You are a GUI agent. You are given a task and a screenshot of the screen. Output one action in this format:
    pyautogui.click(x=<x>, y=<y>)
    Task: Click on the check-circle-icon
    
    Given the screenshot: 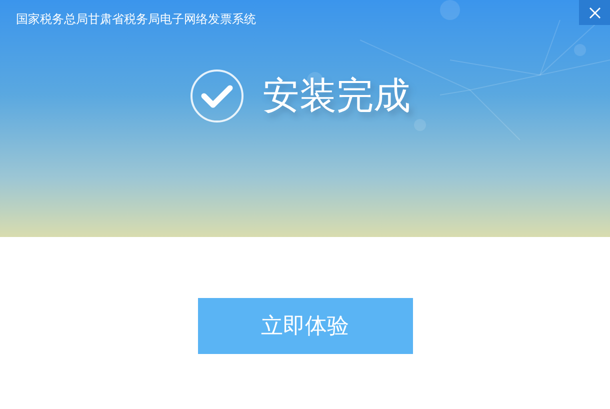 What is the action you would take?
    pyautogui.click(x=217, y=96)
    